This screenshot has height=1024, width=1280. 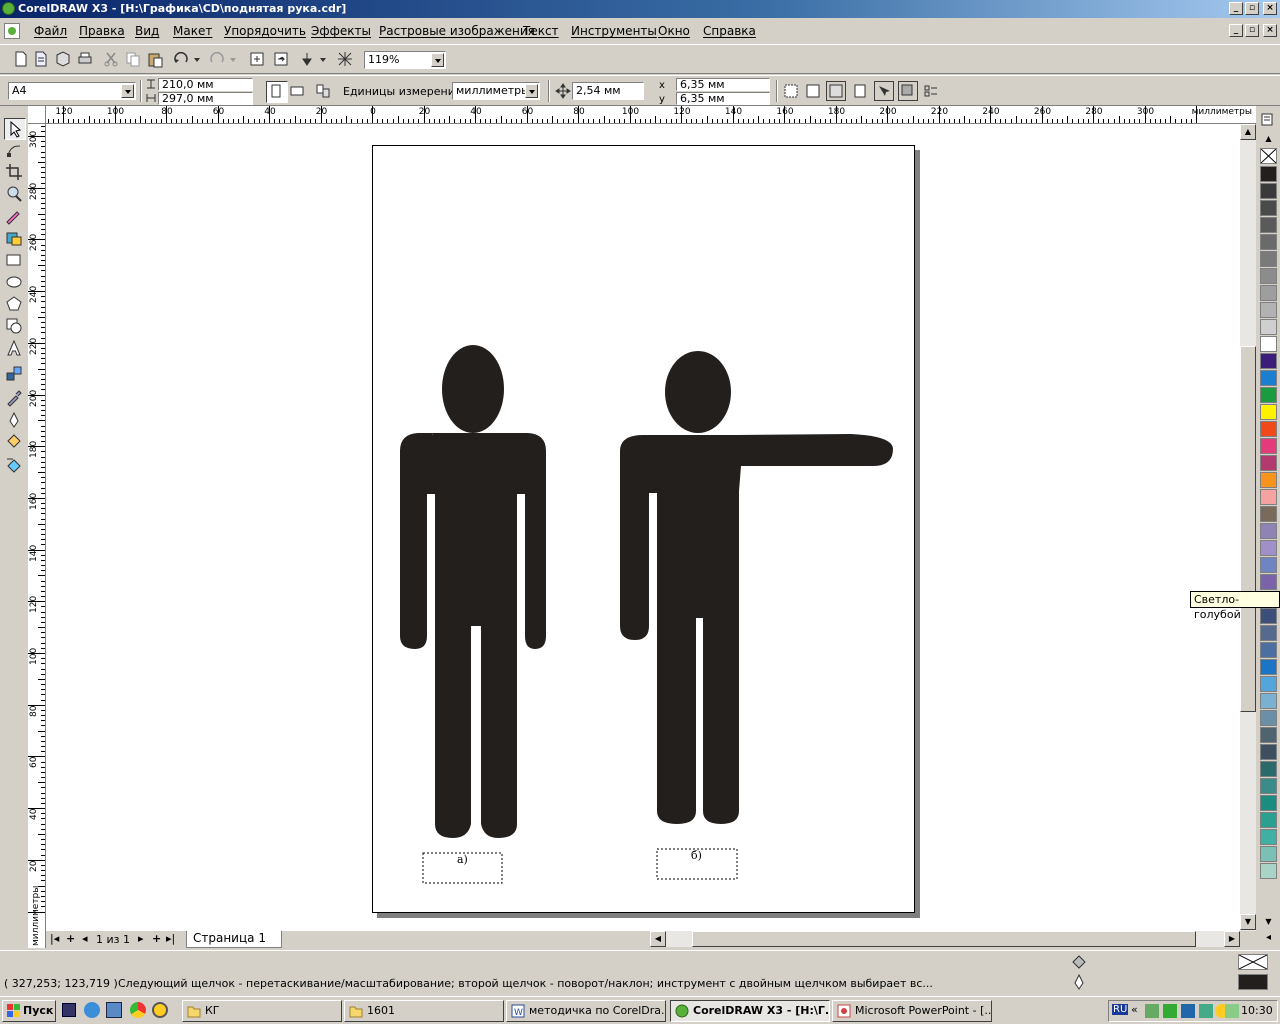 What do you see at coordinates (1270, 30) in the screenshot?
I see `doc-close-button: ×` at bounding box center [1270, 30].